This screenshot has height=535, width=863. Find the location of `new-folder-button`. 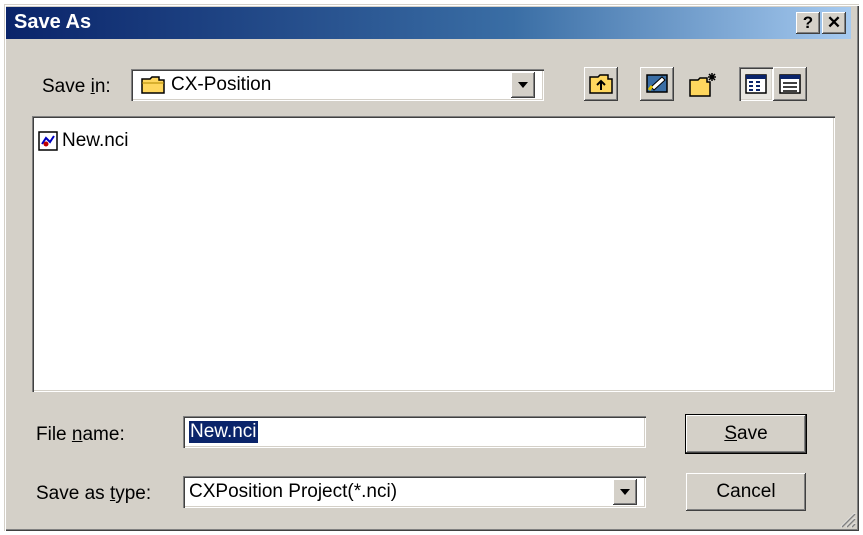

new-folder-button is located at coordinates (701, 84).